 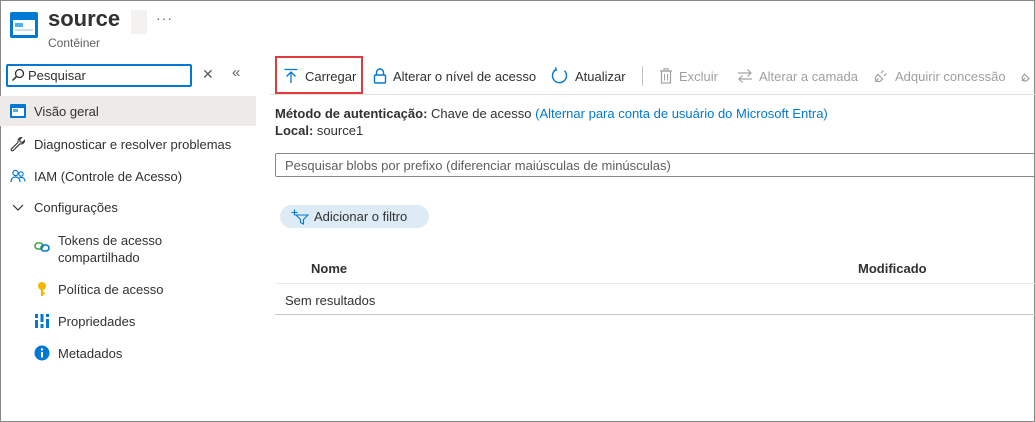 I want to click on blob-search, so click(x=655, y=165).